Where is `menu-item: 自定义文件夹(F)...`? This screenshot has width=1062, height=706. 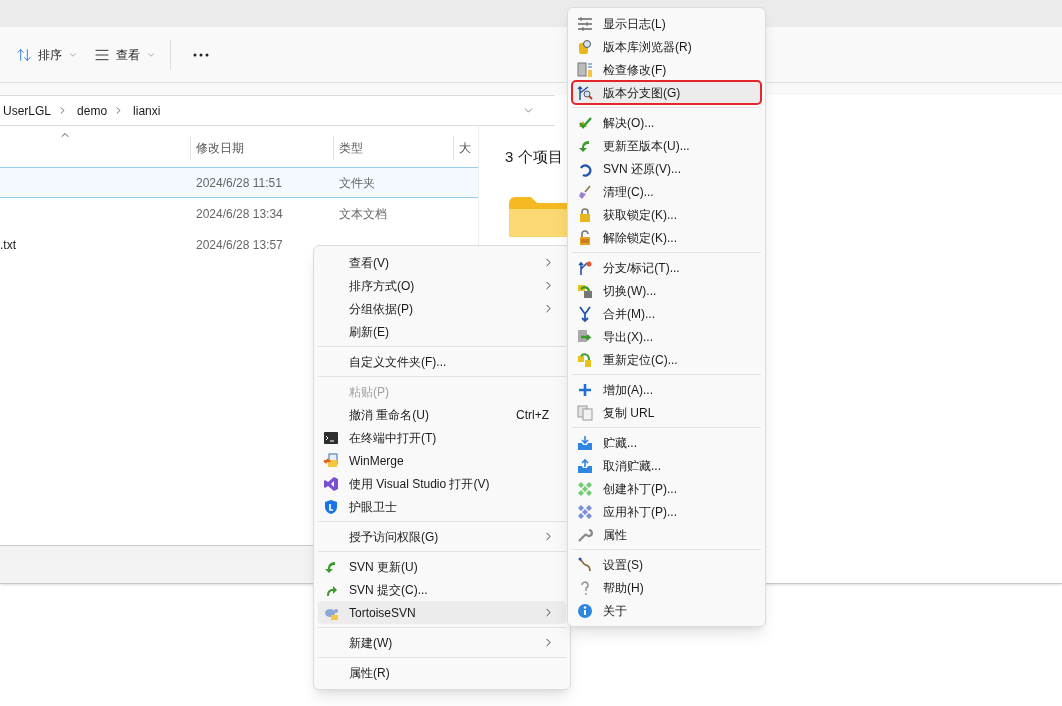 menu-item: 自定义文件夹(F)... is located at coordinates (442, 361).